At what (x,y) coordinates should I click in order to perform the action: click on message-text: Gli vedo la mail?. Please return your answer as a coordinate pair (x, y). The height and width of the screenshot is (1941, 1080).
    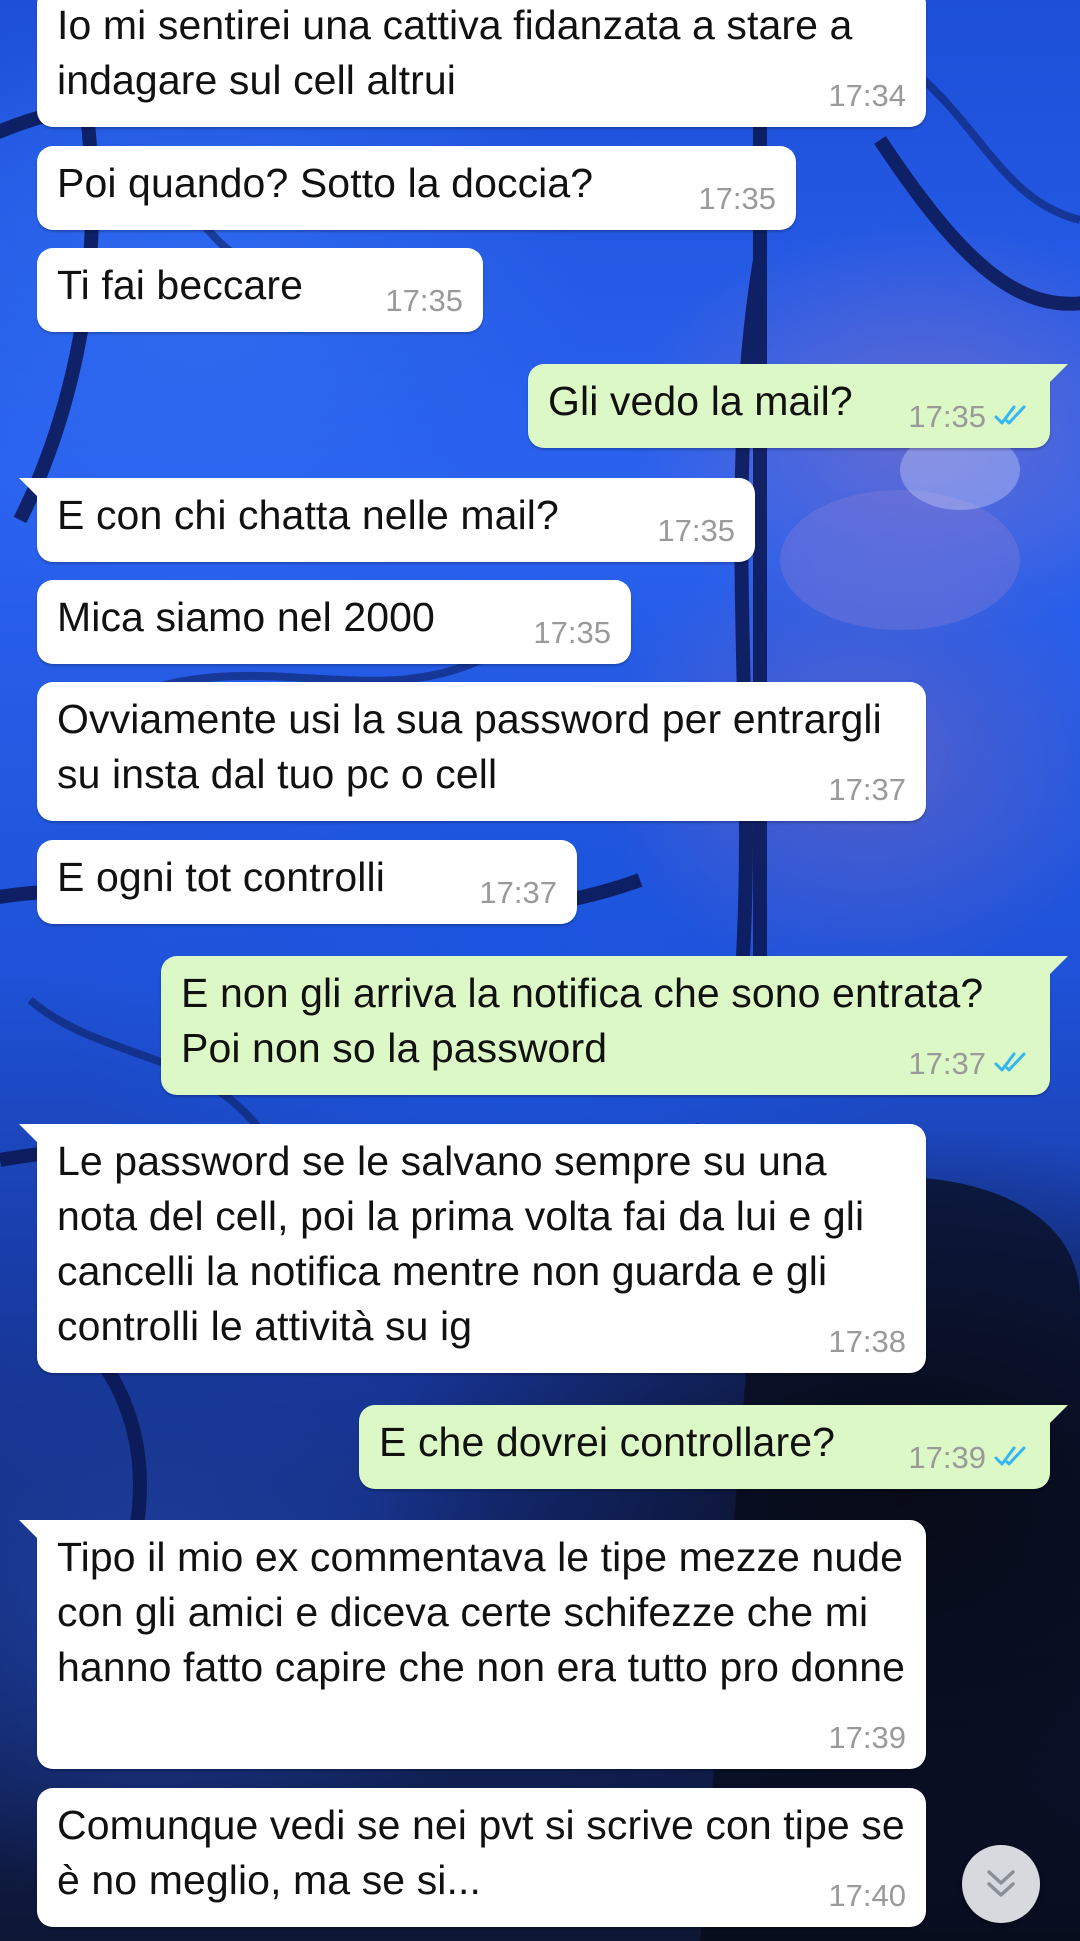
    Looking at the image, I should click on (700, 401).